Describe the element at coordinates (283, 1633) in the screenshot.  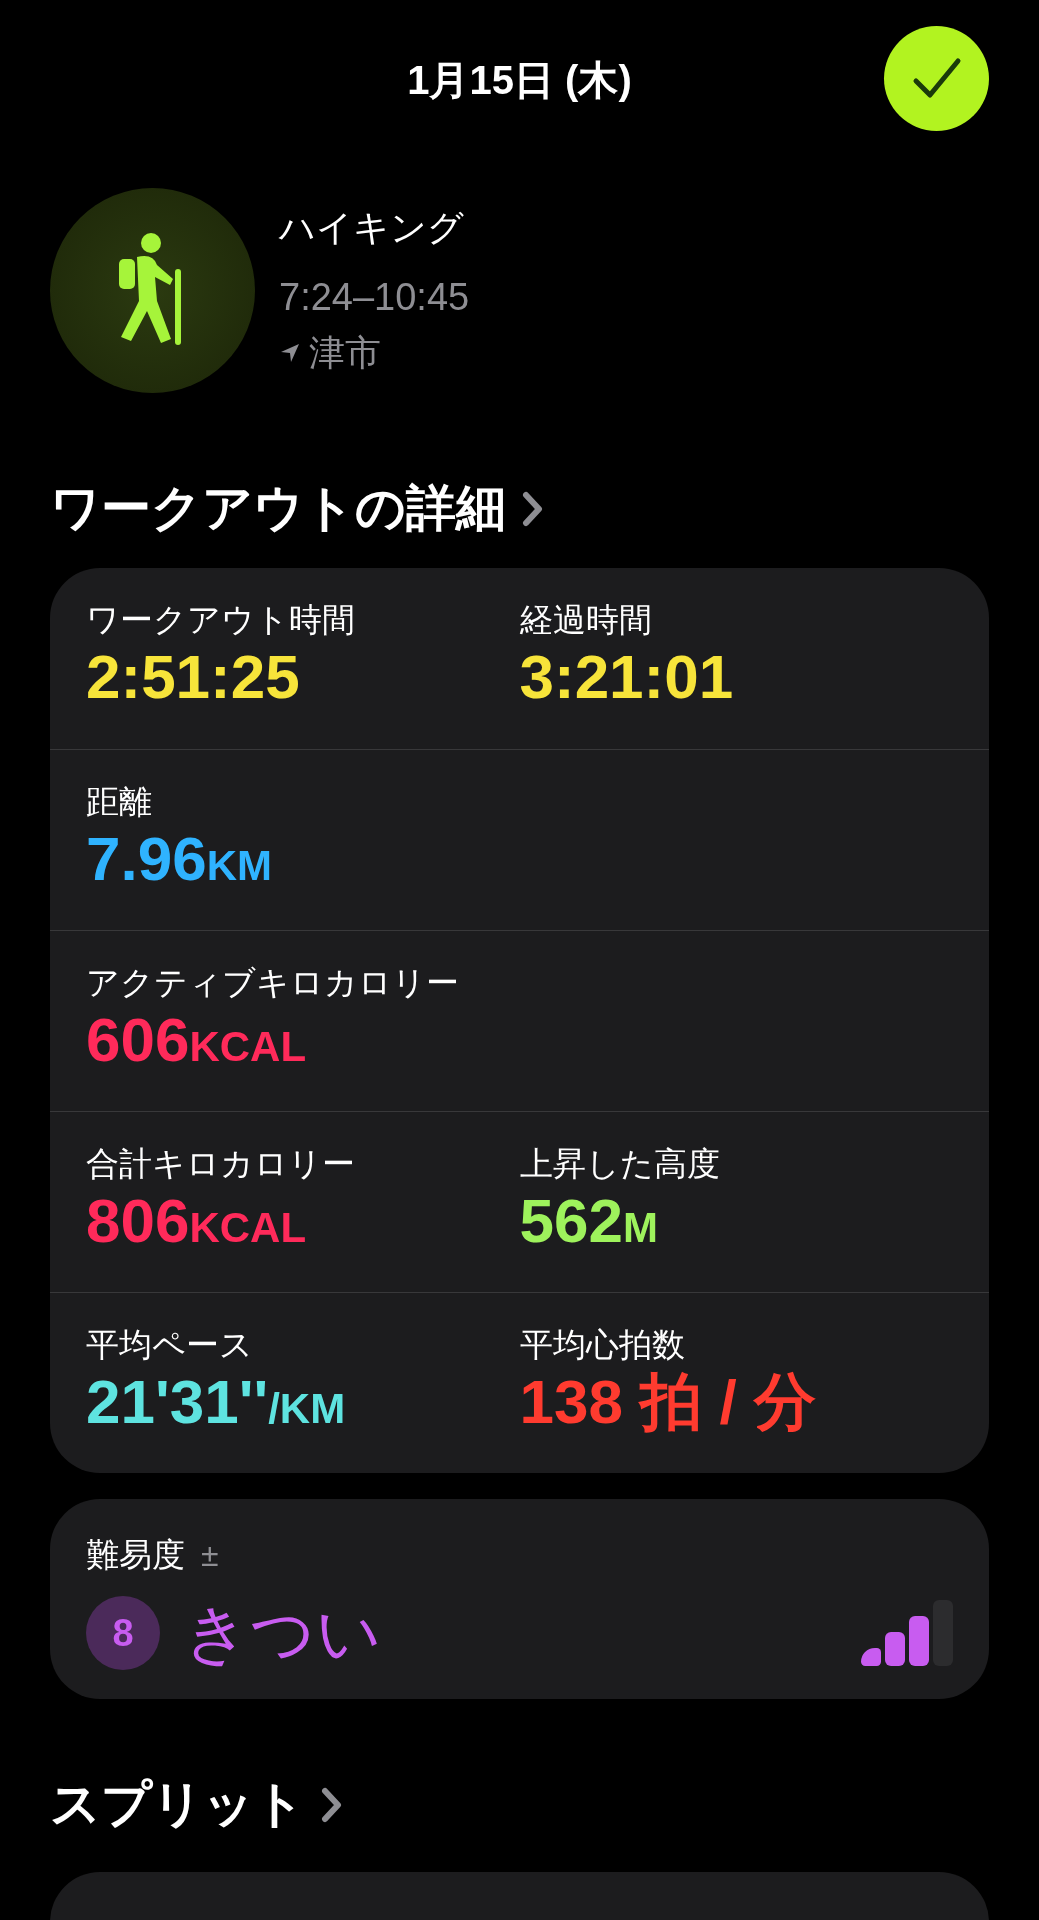
I see `difficulty-rating: きつい` at that location.